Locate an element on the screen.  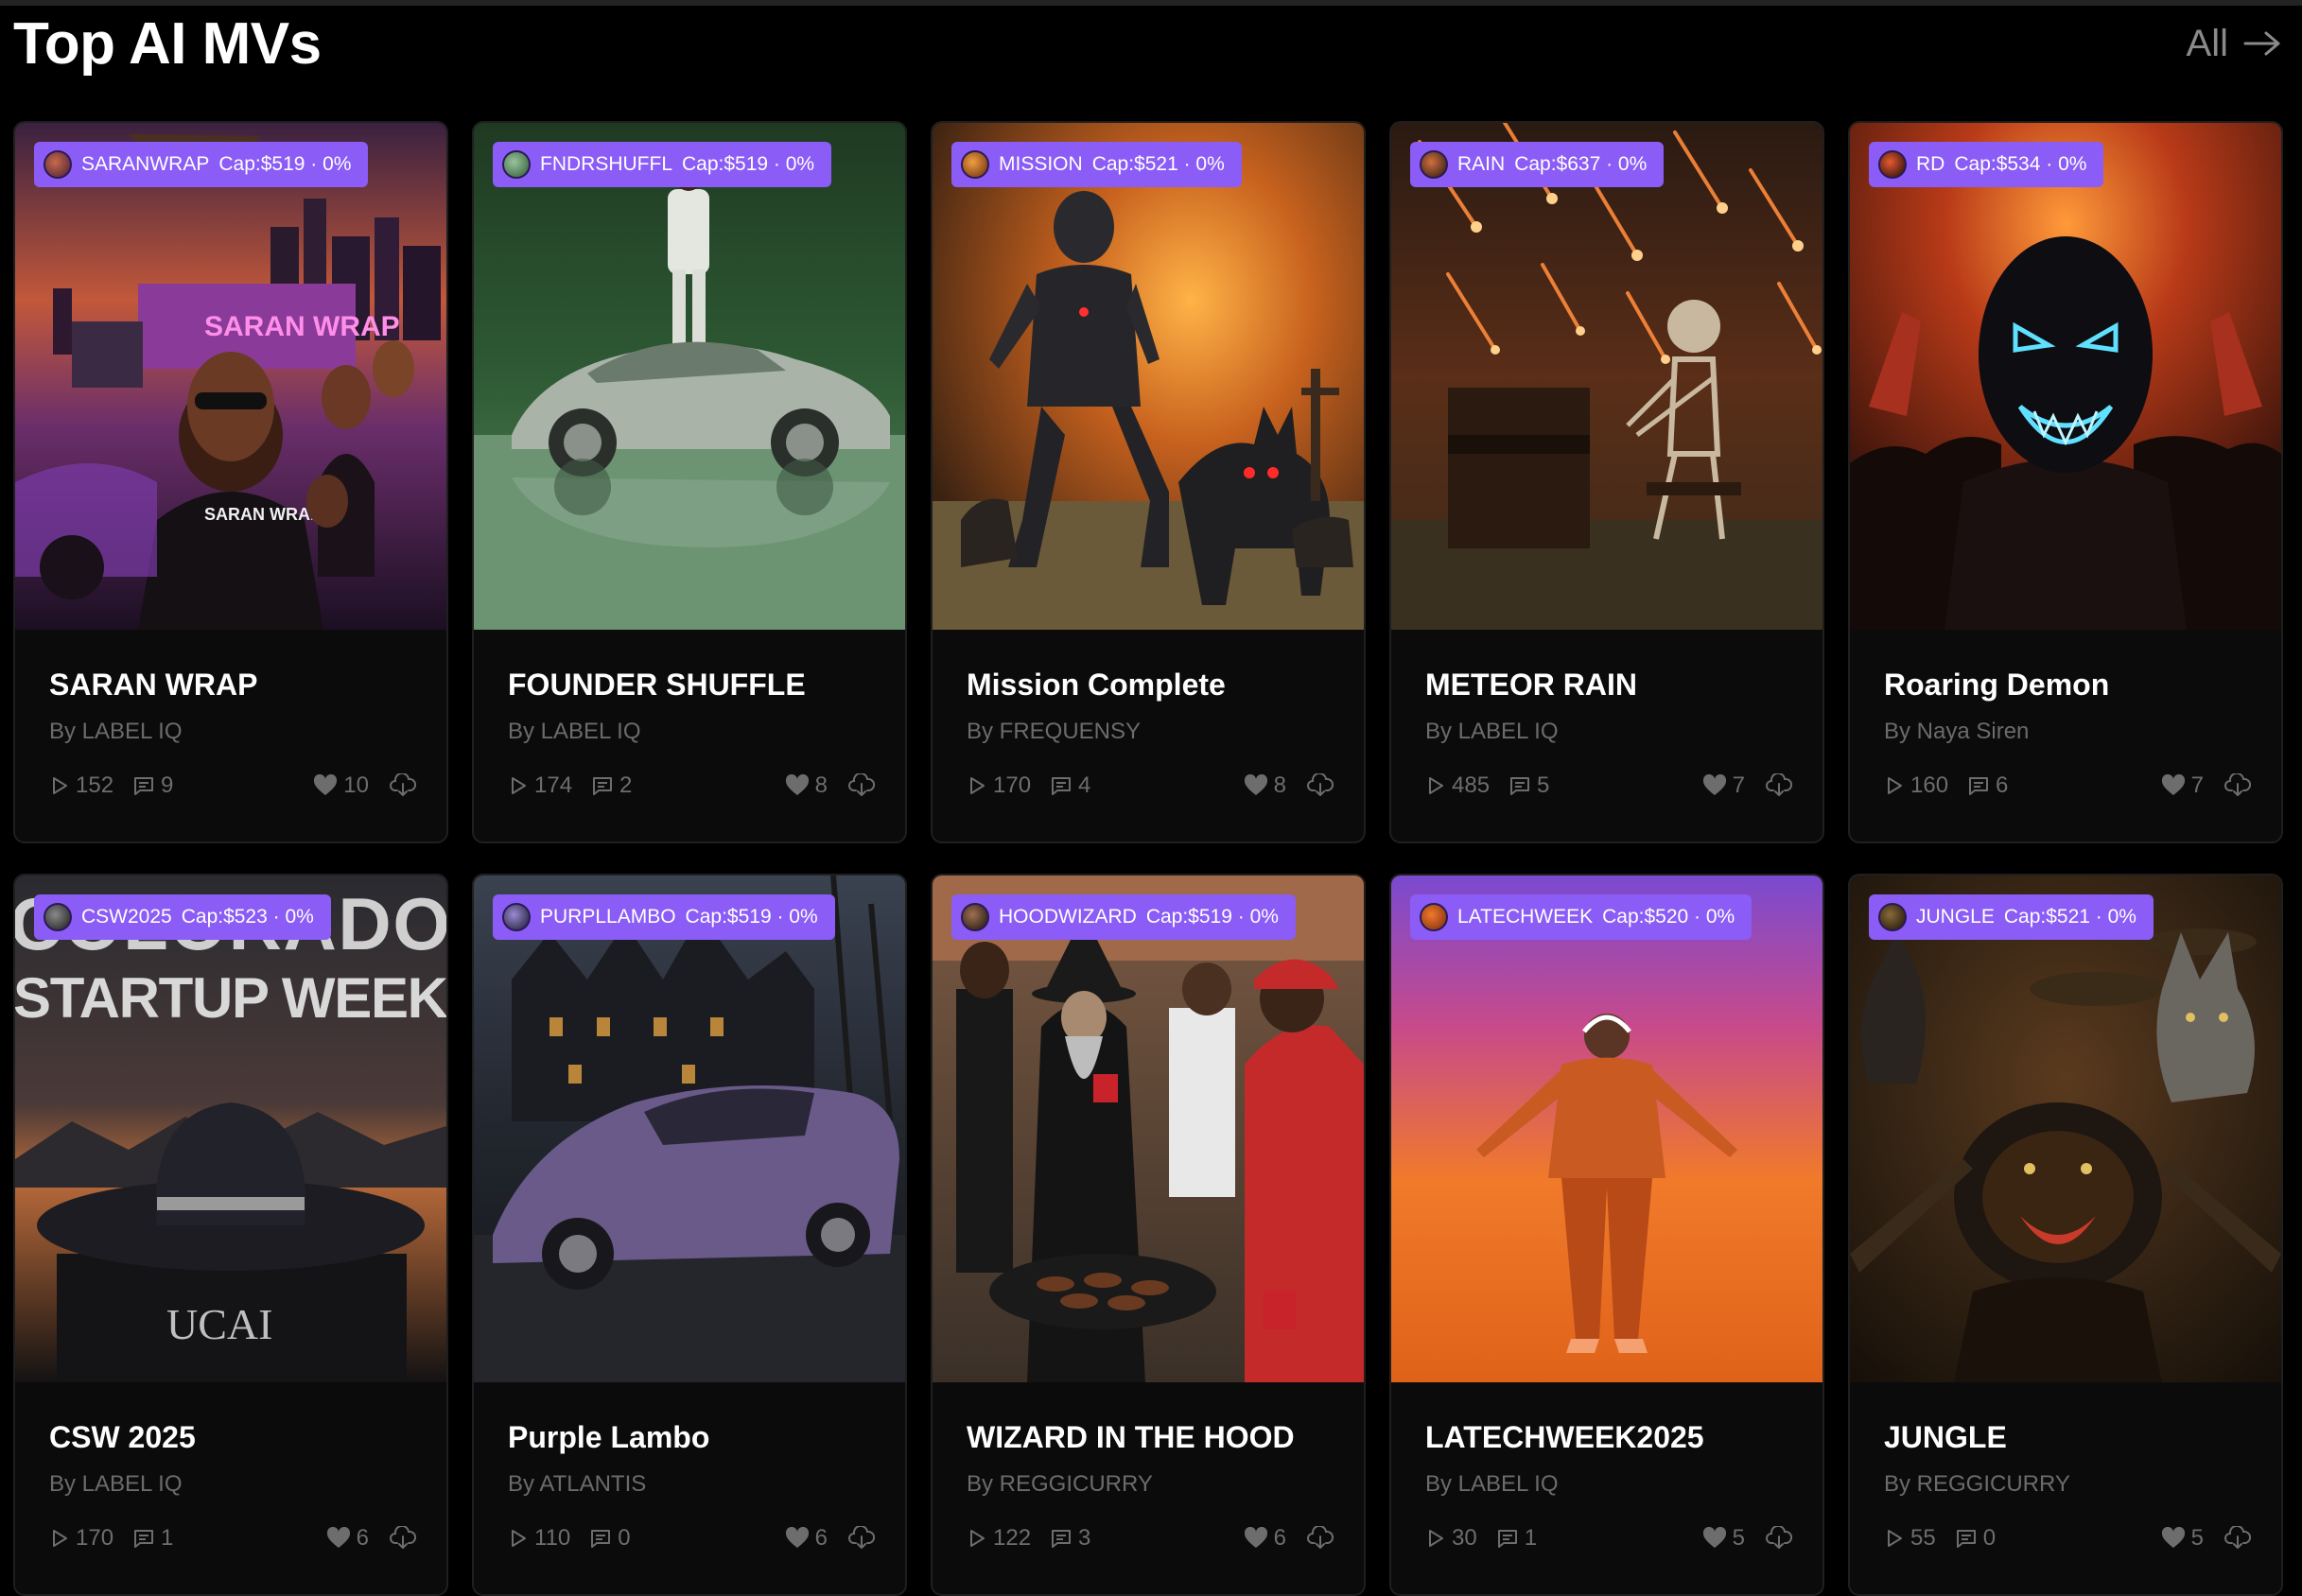
mv-thumbnail: RAIN Cap:$637 · 0% is located at coordinates (1606, 376).